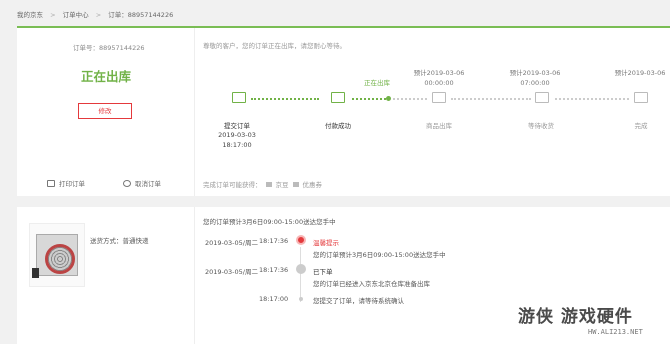 This screenshot has width=670, height=344. What do you see at coordinates (358, 301) in the screenshot?
I see `tracking-desc: 您提交了订单，请等待系统确认` at bounding box center [358, 301].